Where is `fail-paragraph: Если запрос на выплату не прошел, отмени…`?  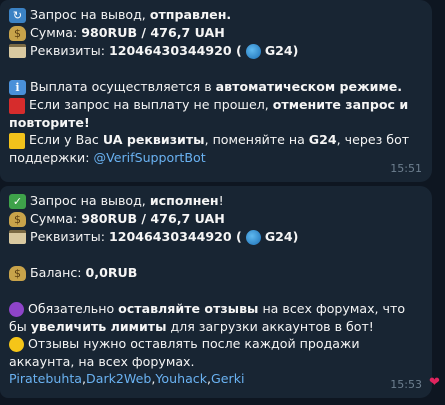
fail-paragraph: Если запрос на выплату не прошел, отмени… is located at coordinates (215, 113).